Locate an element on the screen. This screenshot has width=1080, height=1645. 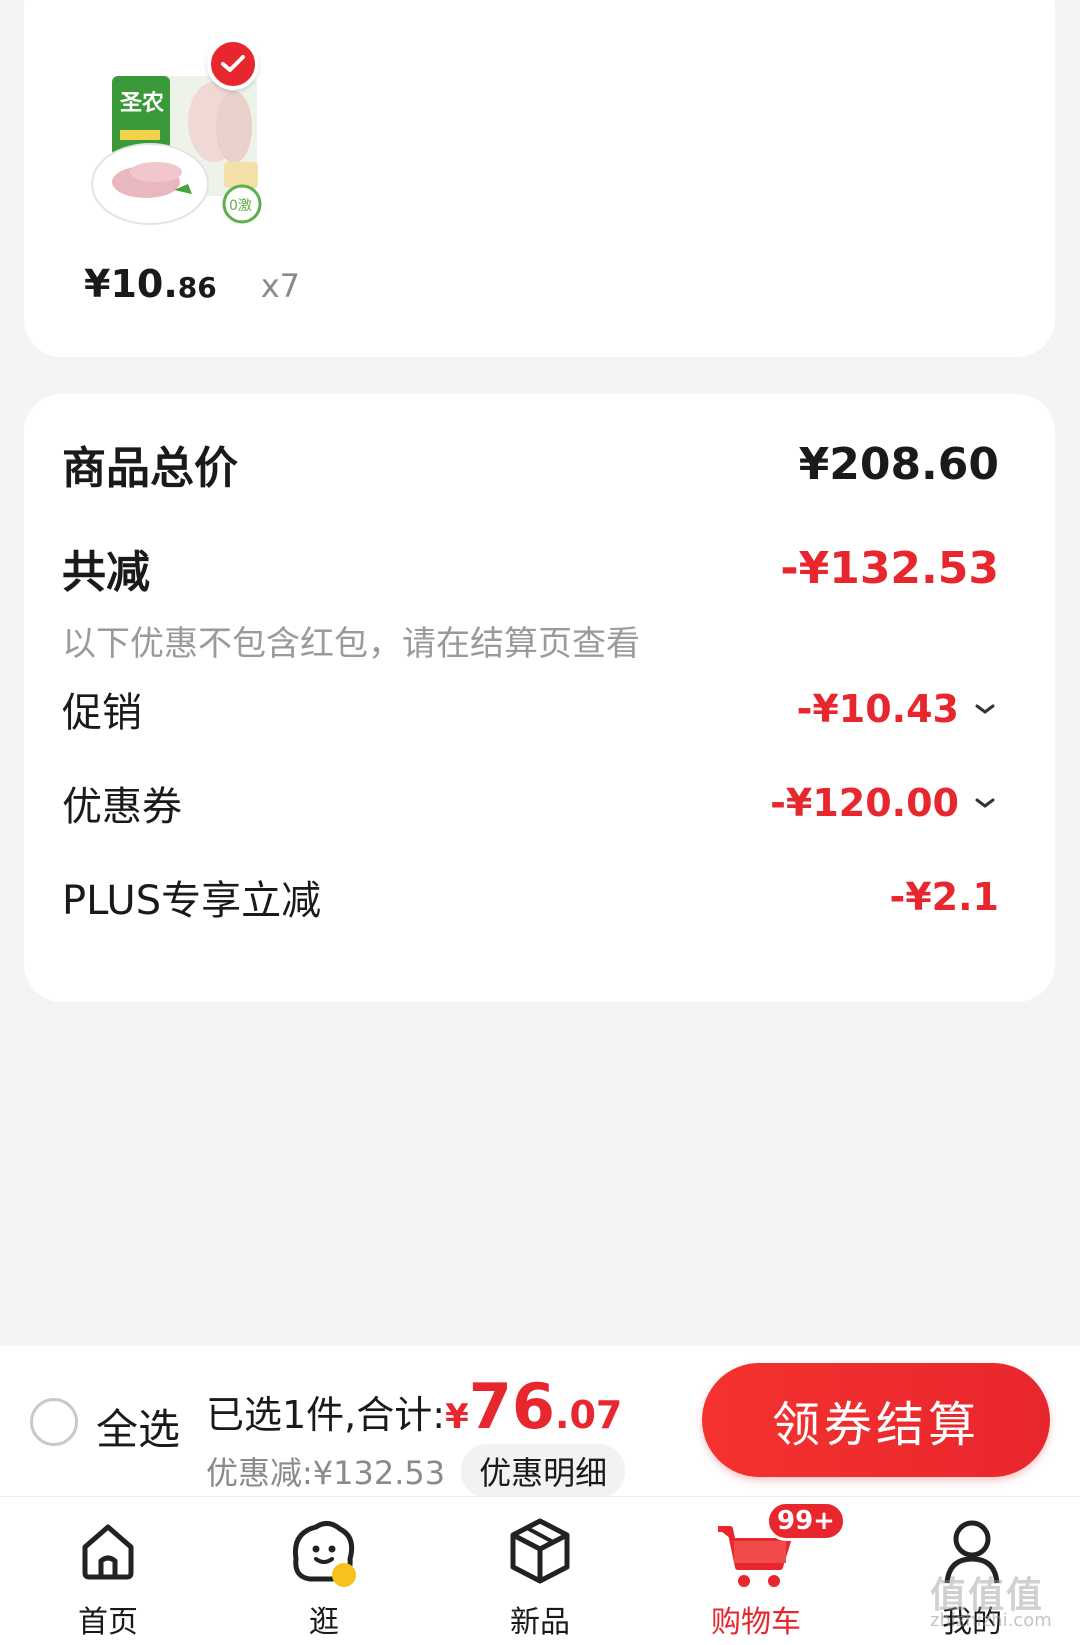
discount-detail-button: 优惠明细 is located at coordinates (543, 1471).